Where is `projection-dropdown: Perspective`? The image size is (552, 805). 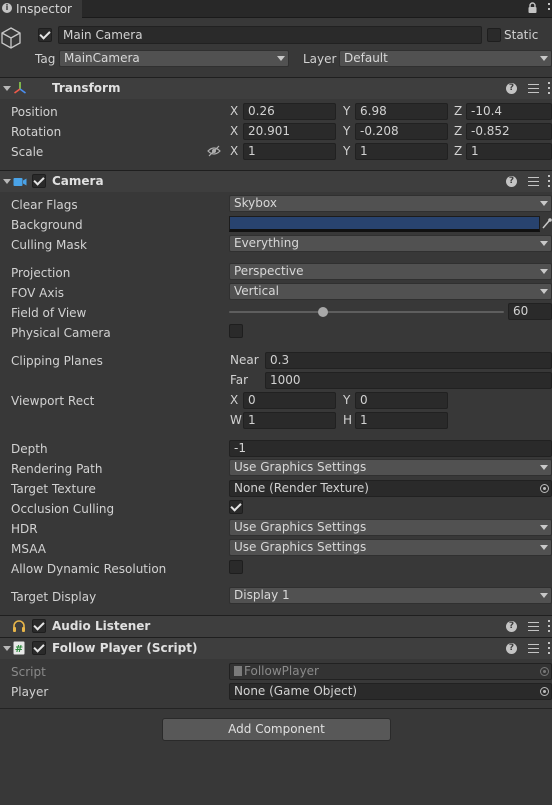
projection-dropdown: Perspective is located at coordinates (390, 271).